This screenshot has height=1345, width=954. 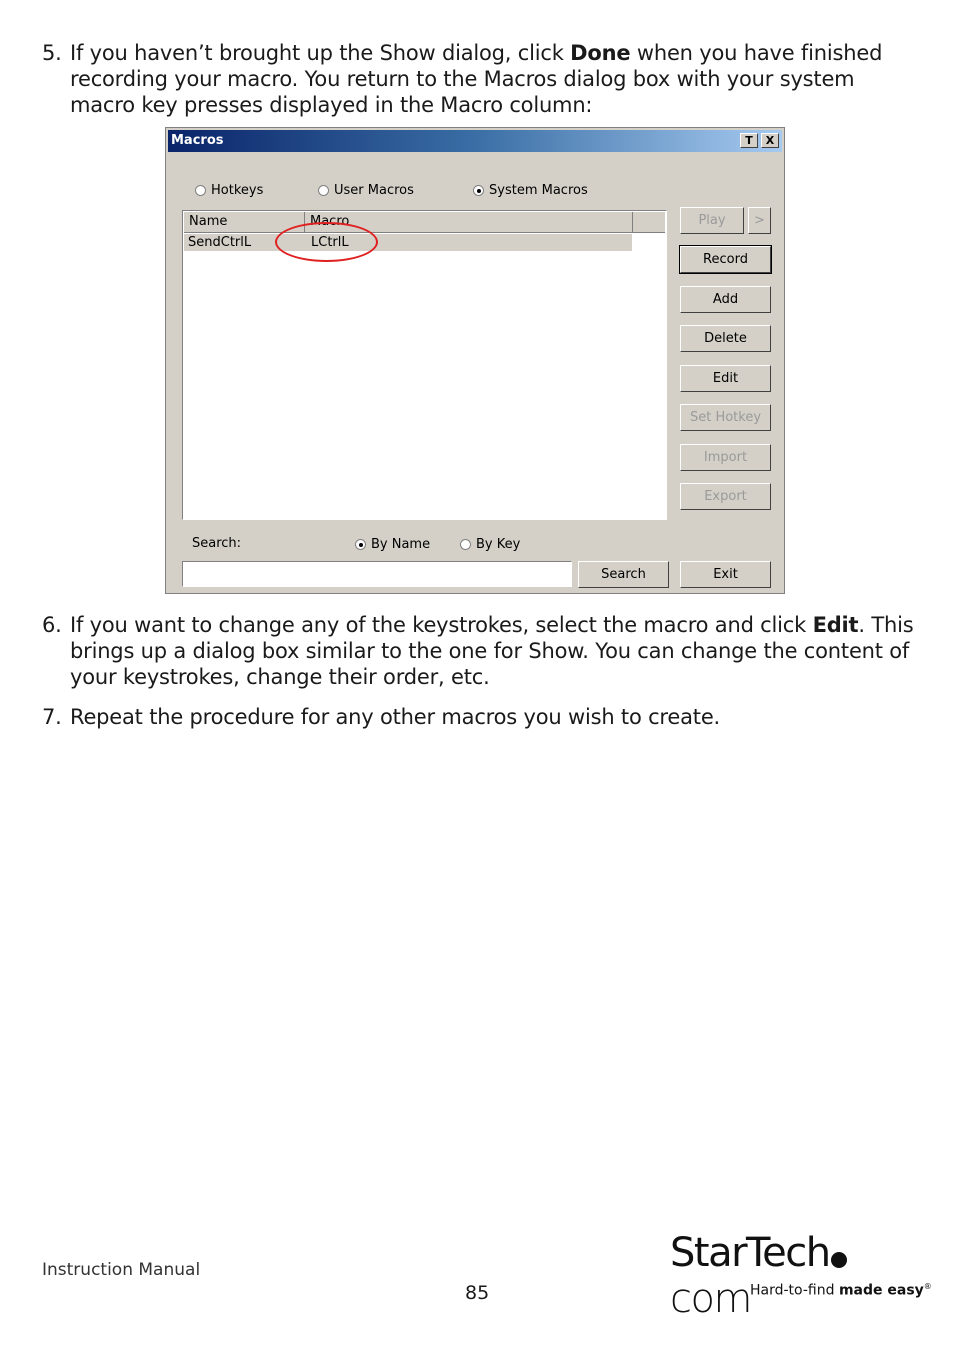 What do you see at coordinates (725, 259) in the screenshot?
I see `record-button: Record` at bounding box center [725, 259].